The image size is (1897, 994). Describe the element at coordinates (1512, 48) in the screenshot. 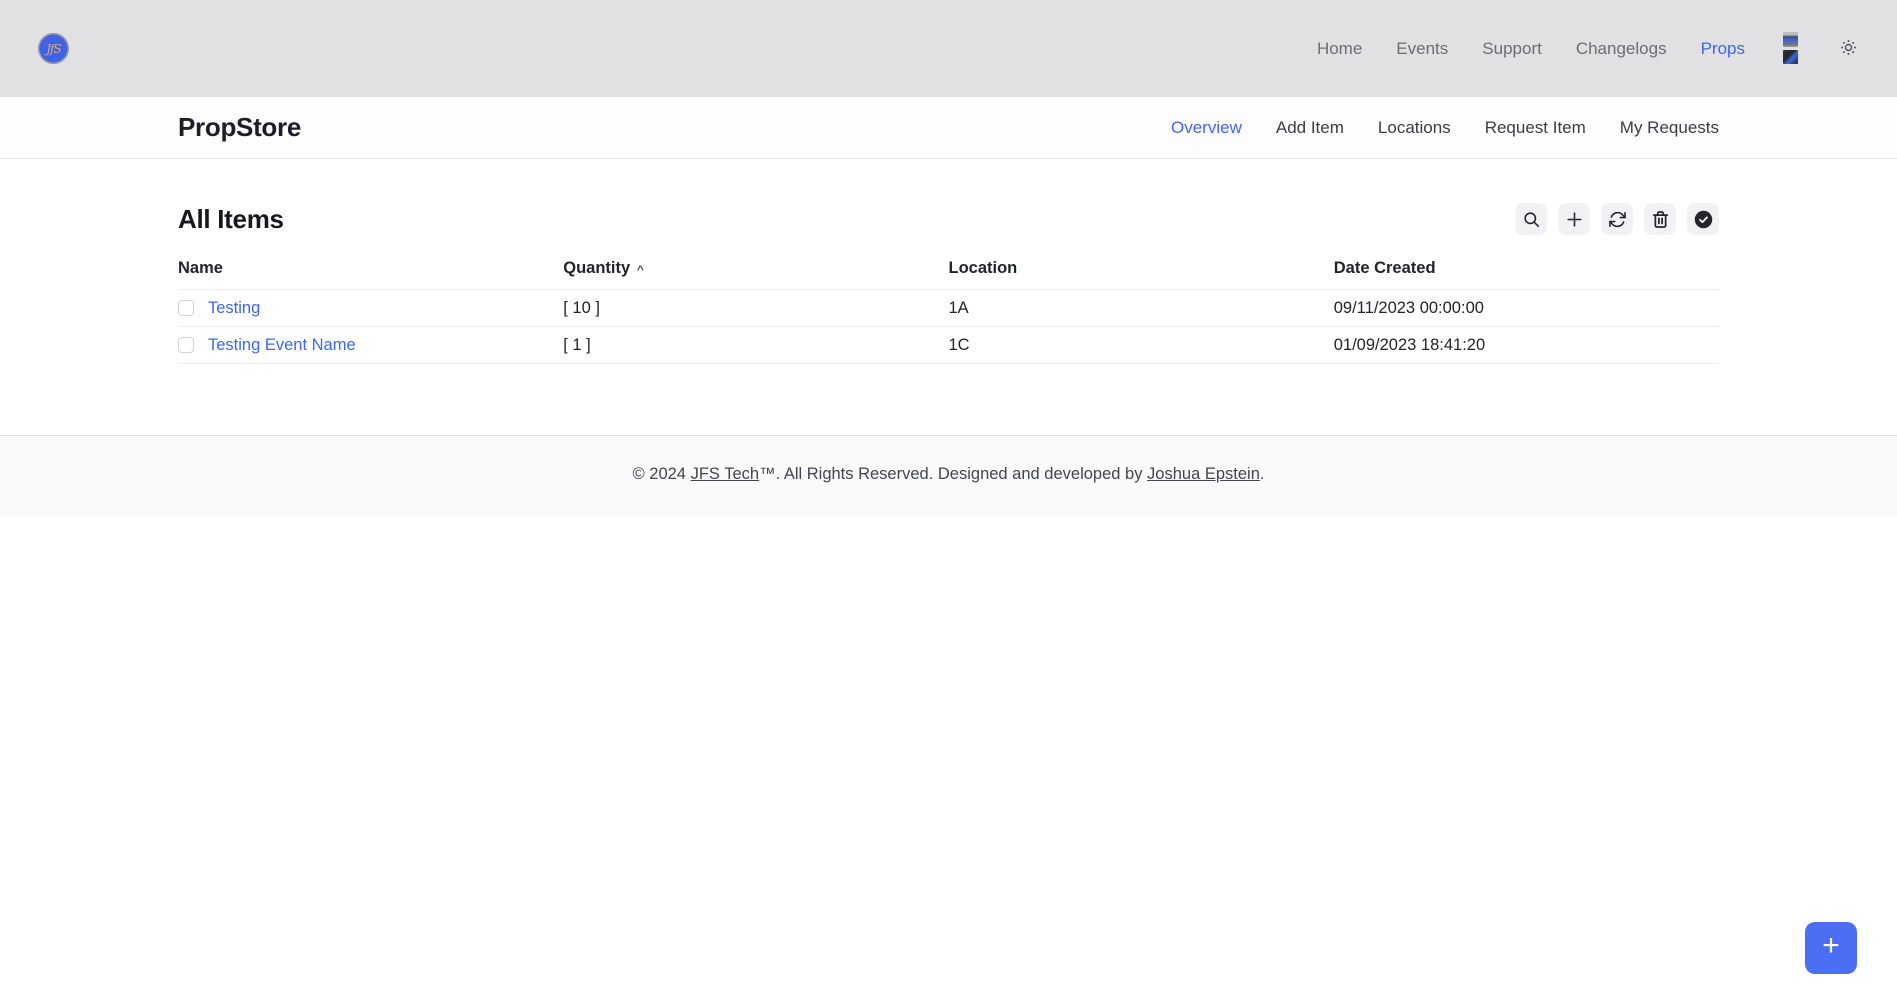

I see `nav-link-support: Support` at that location.